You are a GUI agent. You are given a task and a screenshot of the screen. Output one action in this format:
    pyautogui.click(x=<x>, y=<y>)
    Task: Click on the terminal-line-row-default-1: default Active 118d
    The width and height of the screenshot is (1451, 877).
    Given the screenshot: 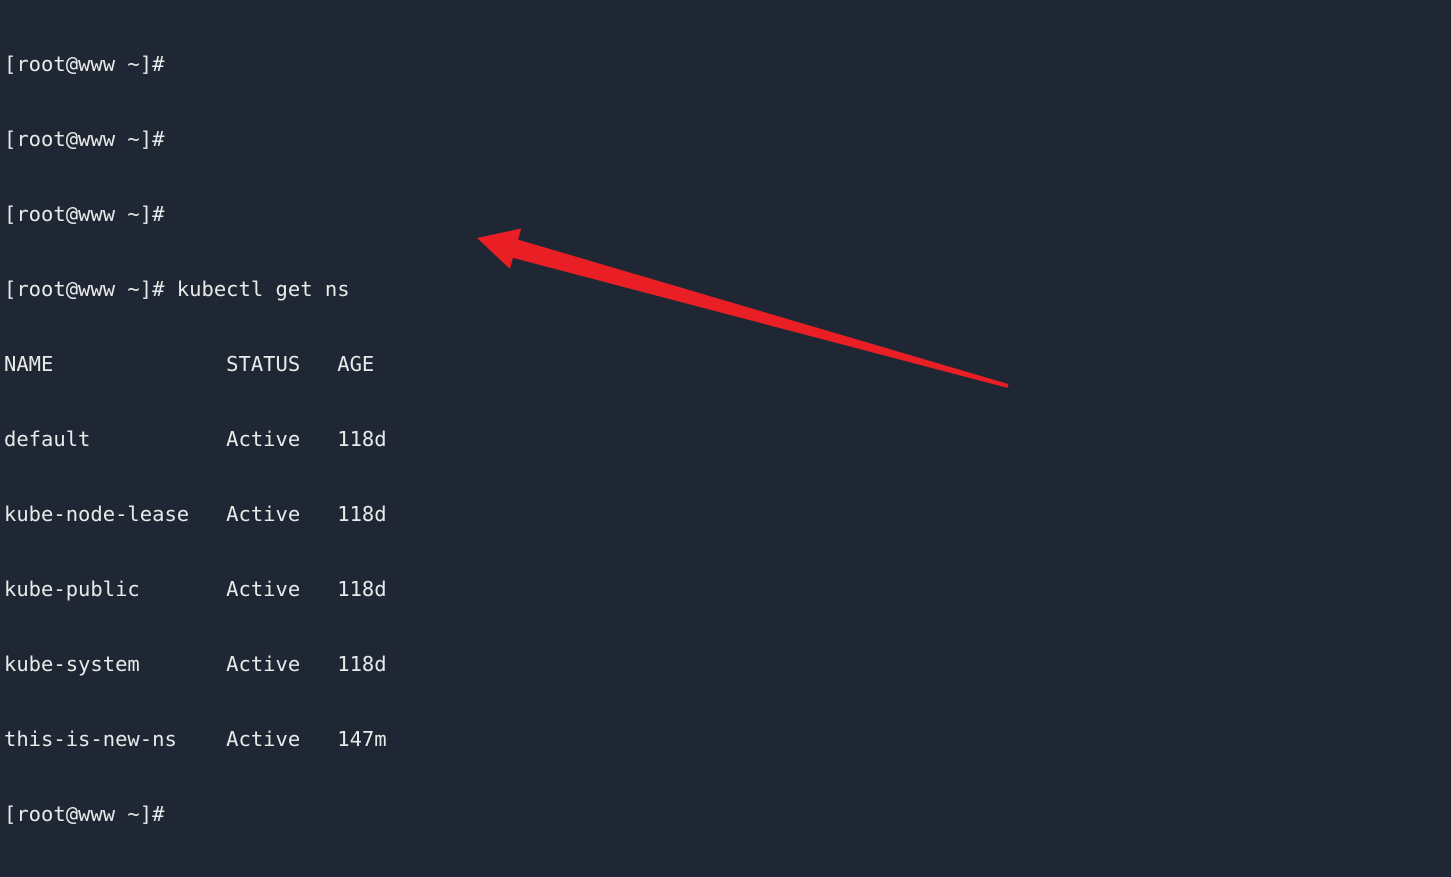 What is the action you would take?
    pyautogui.click(x=195, y=439)
    